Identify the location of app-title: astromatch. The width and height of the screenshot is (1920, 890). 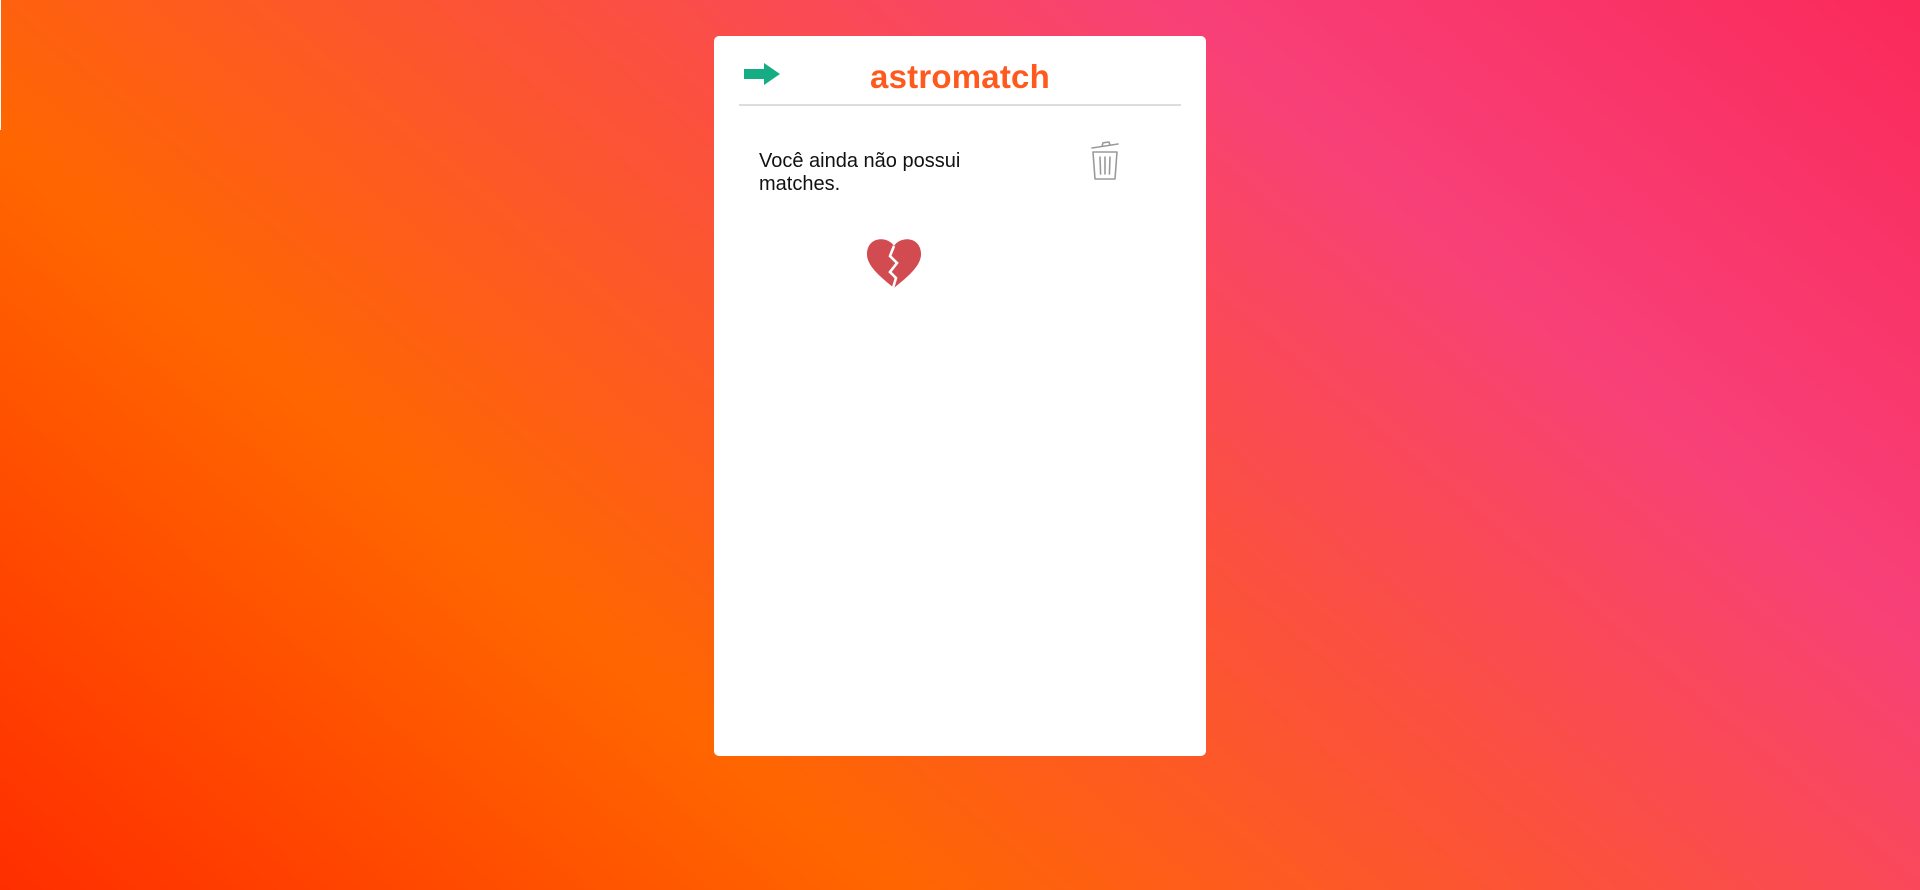
(960, 76).